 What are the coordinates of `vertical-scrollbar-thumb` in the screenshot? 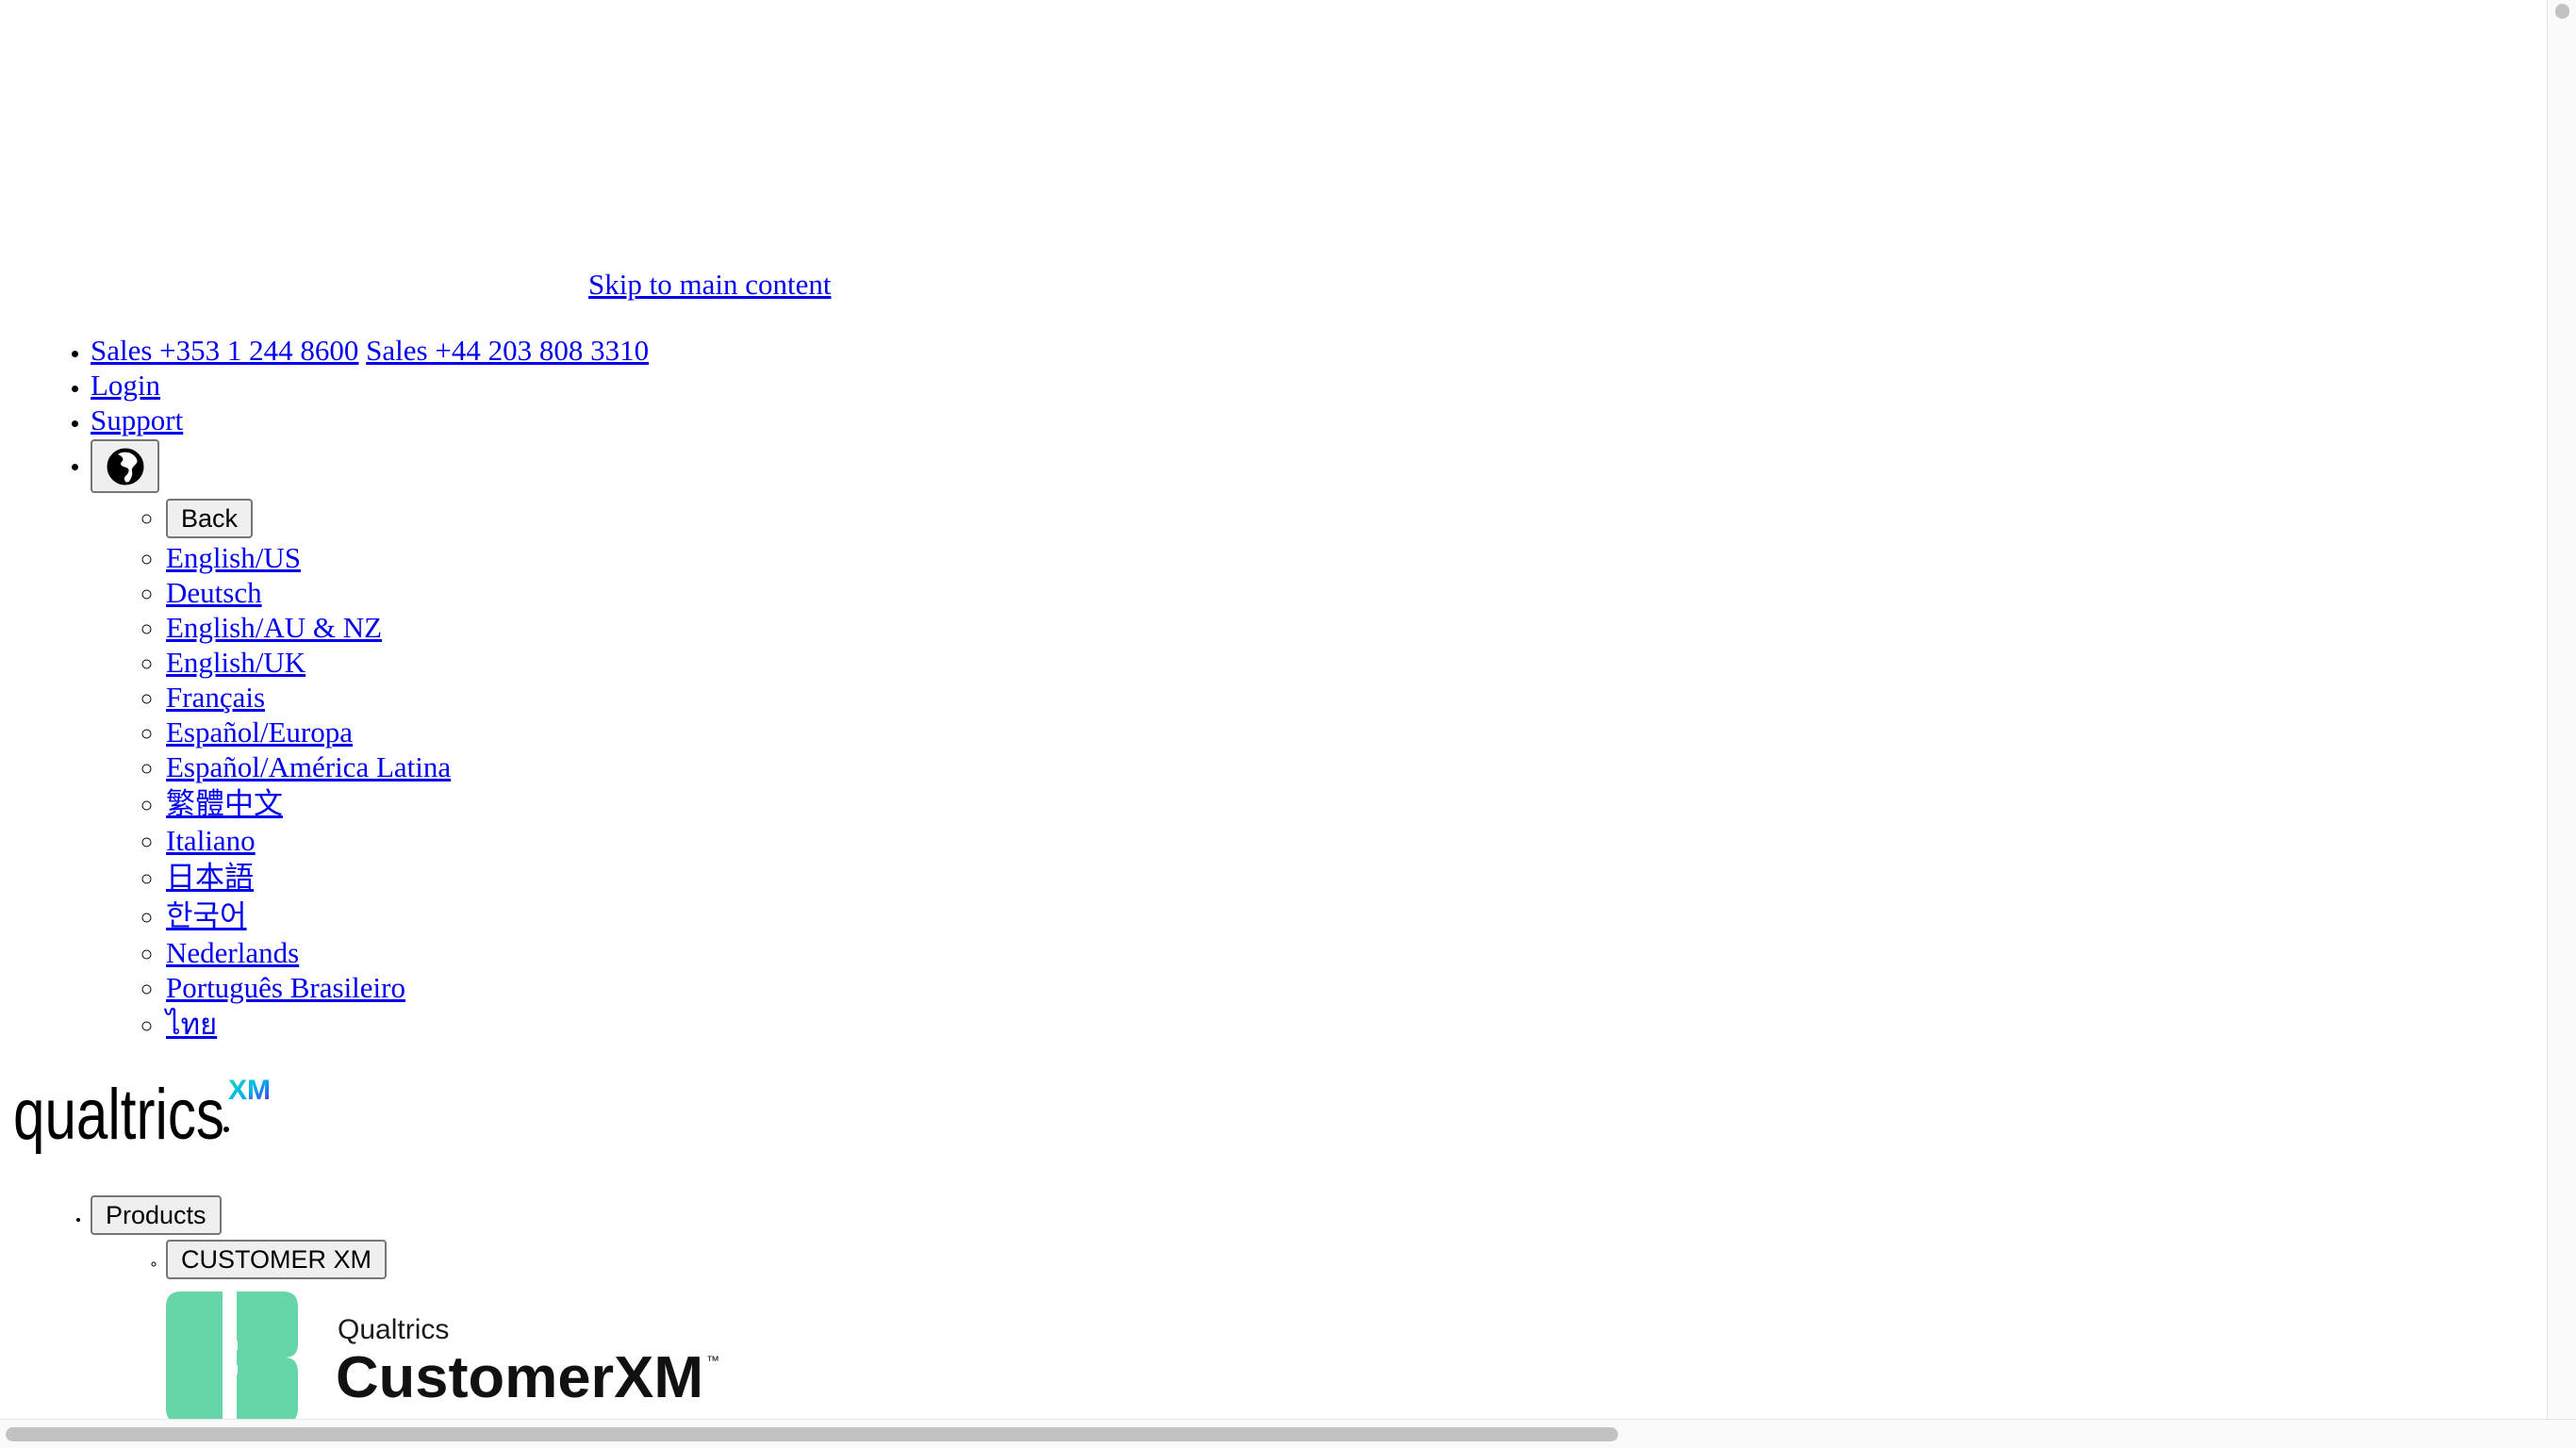 It's located at (2562, 11).